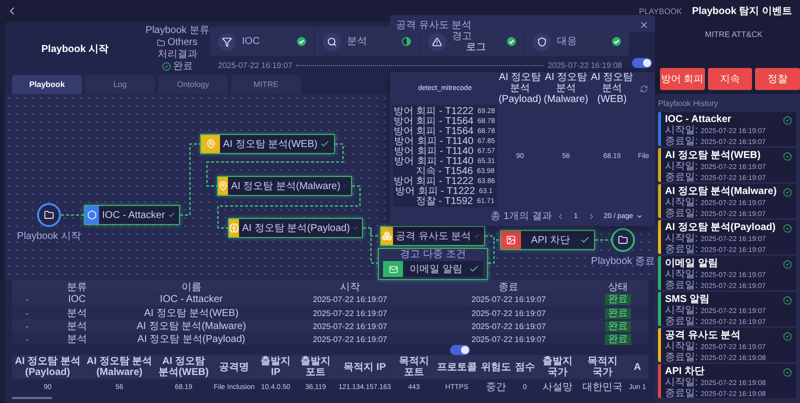 The height and width of the screenshot is (403, 800). Describe the element at coordinates (618, 287) in the screenshot. I see `column-header: 상태` at that location.